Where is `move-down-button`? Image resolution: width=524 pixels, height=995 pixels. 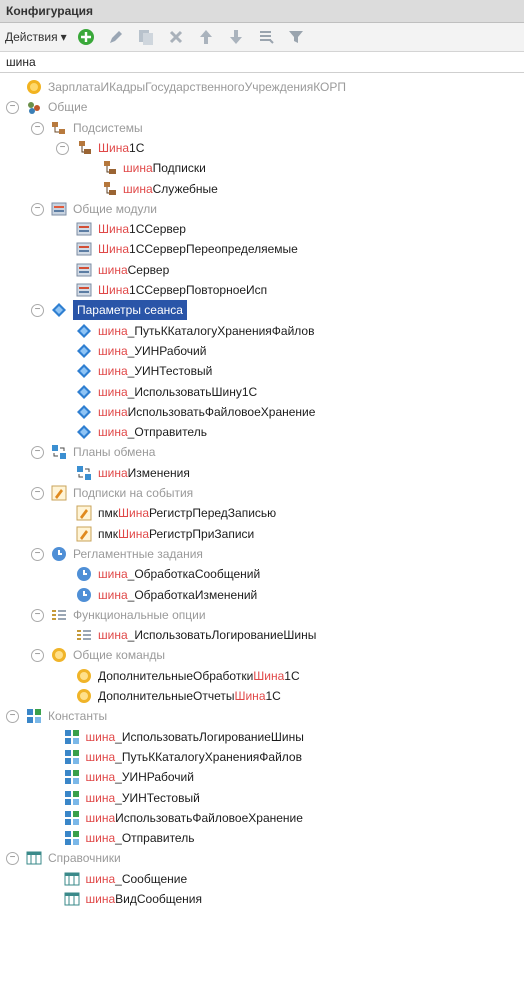 move-down-button is located at coordinates (236, 37).